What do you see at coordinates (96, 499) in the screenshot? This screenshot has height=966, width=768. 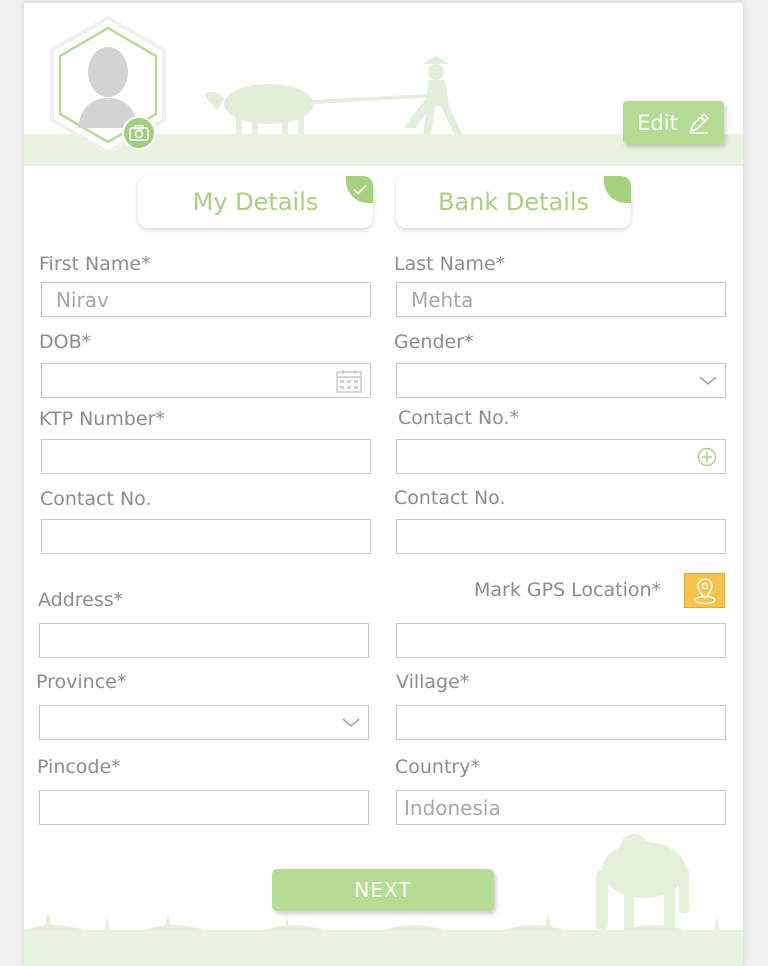 I see `contact-2-label: Contact No.` at bounding box center [96, 499].